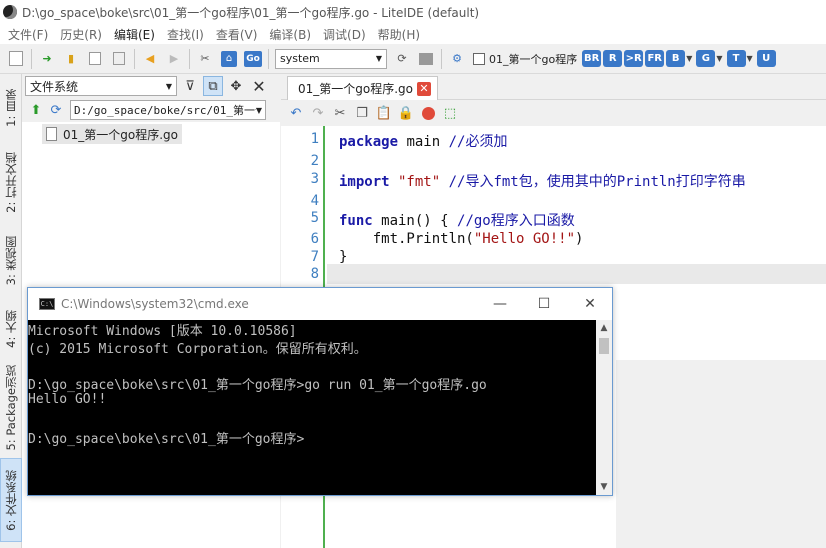 The image size is (826, 548). Describe the element at coordinates (95, 59) in the screenshot. I see `save-icon` at that location.